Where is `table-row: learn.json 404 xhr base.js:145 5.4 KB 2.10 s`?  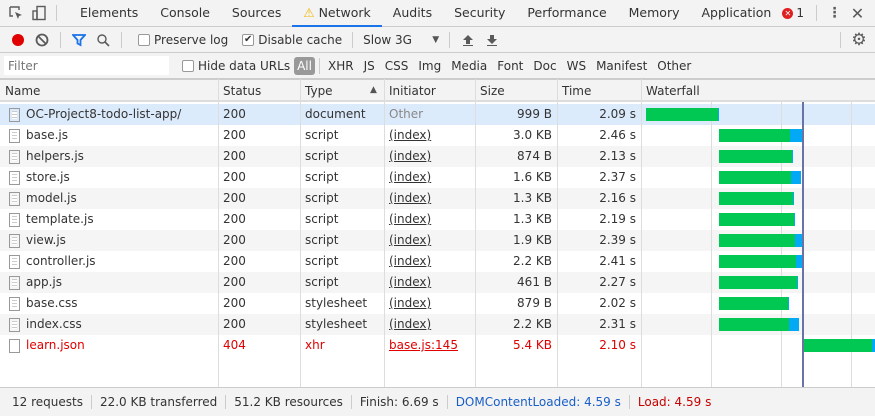 table-row: learn.json 404 xhr base.js:145 5.4 KB 2.10 s is located at coordinates (320, 345).